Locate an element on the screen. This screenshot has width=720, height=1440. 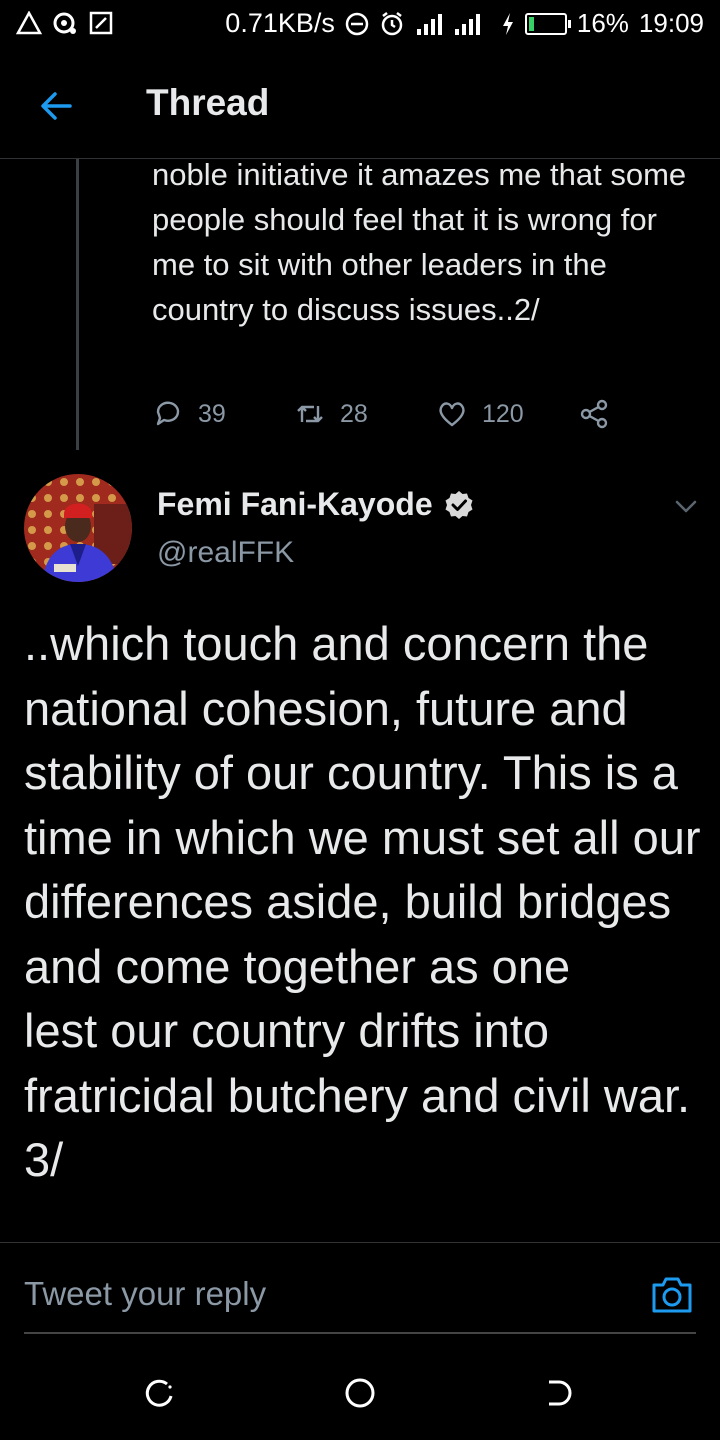
reply-button: 39 is located at coordinates (223, 414).